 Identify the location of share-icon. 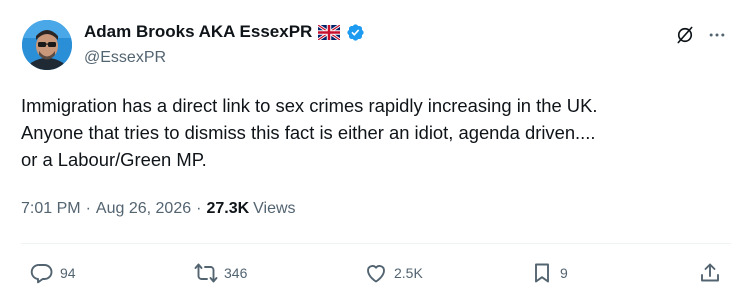
(710, 272).